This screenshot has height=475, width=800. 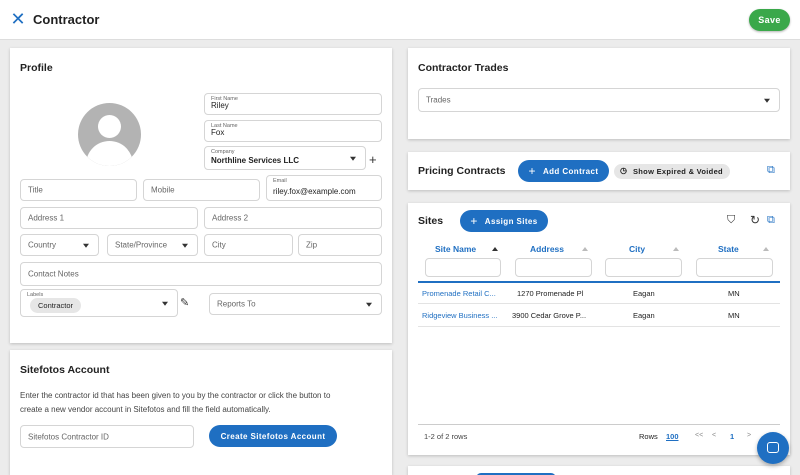 I want to click on column-header-site-name: Site Name, so click(x=455, y=249).